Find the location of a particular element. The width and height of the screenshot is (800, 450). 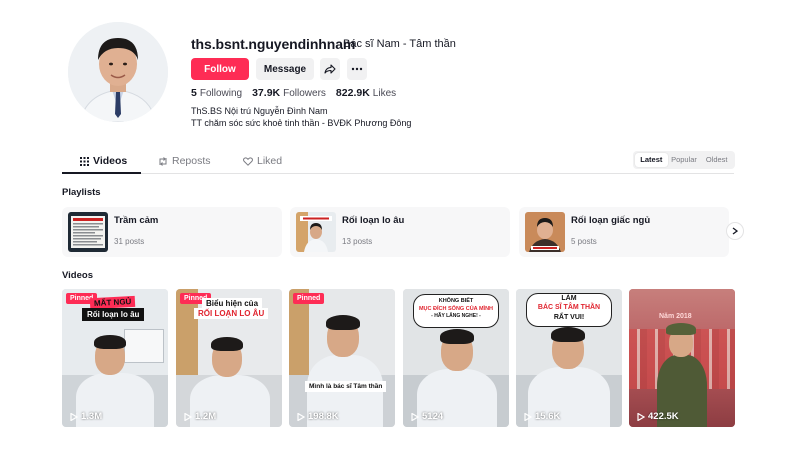

playlist-card-2: Rối loạn lo âu 13 posts is located at coordinates (400, 232).